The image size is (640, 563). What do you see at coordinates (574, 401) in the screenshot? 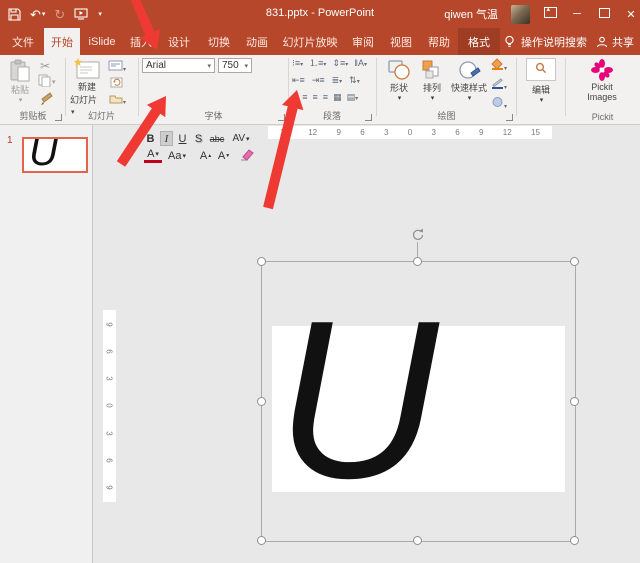
I see `resize-handle-middle-right` at bounding box center [574, 401].